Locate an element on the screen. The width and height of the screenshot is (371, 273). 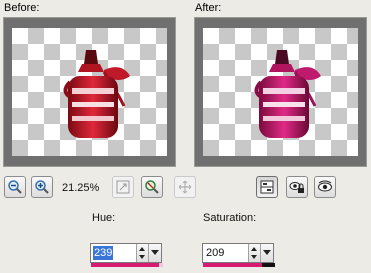
zoom-level: 21.25% is located at coordinates (81, 188).